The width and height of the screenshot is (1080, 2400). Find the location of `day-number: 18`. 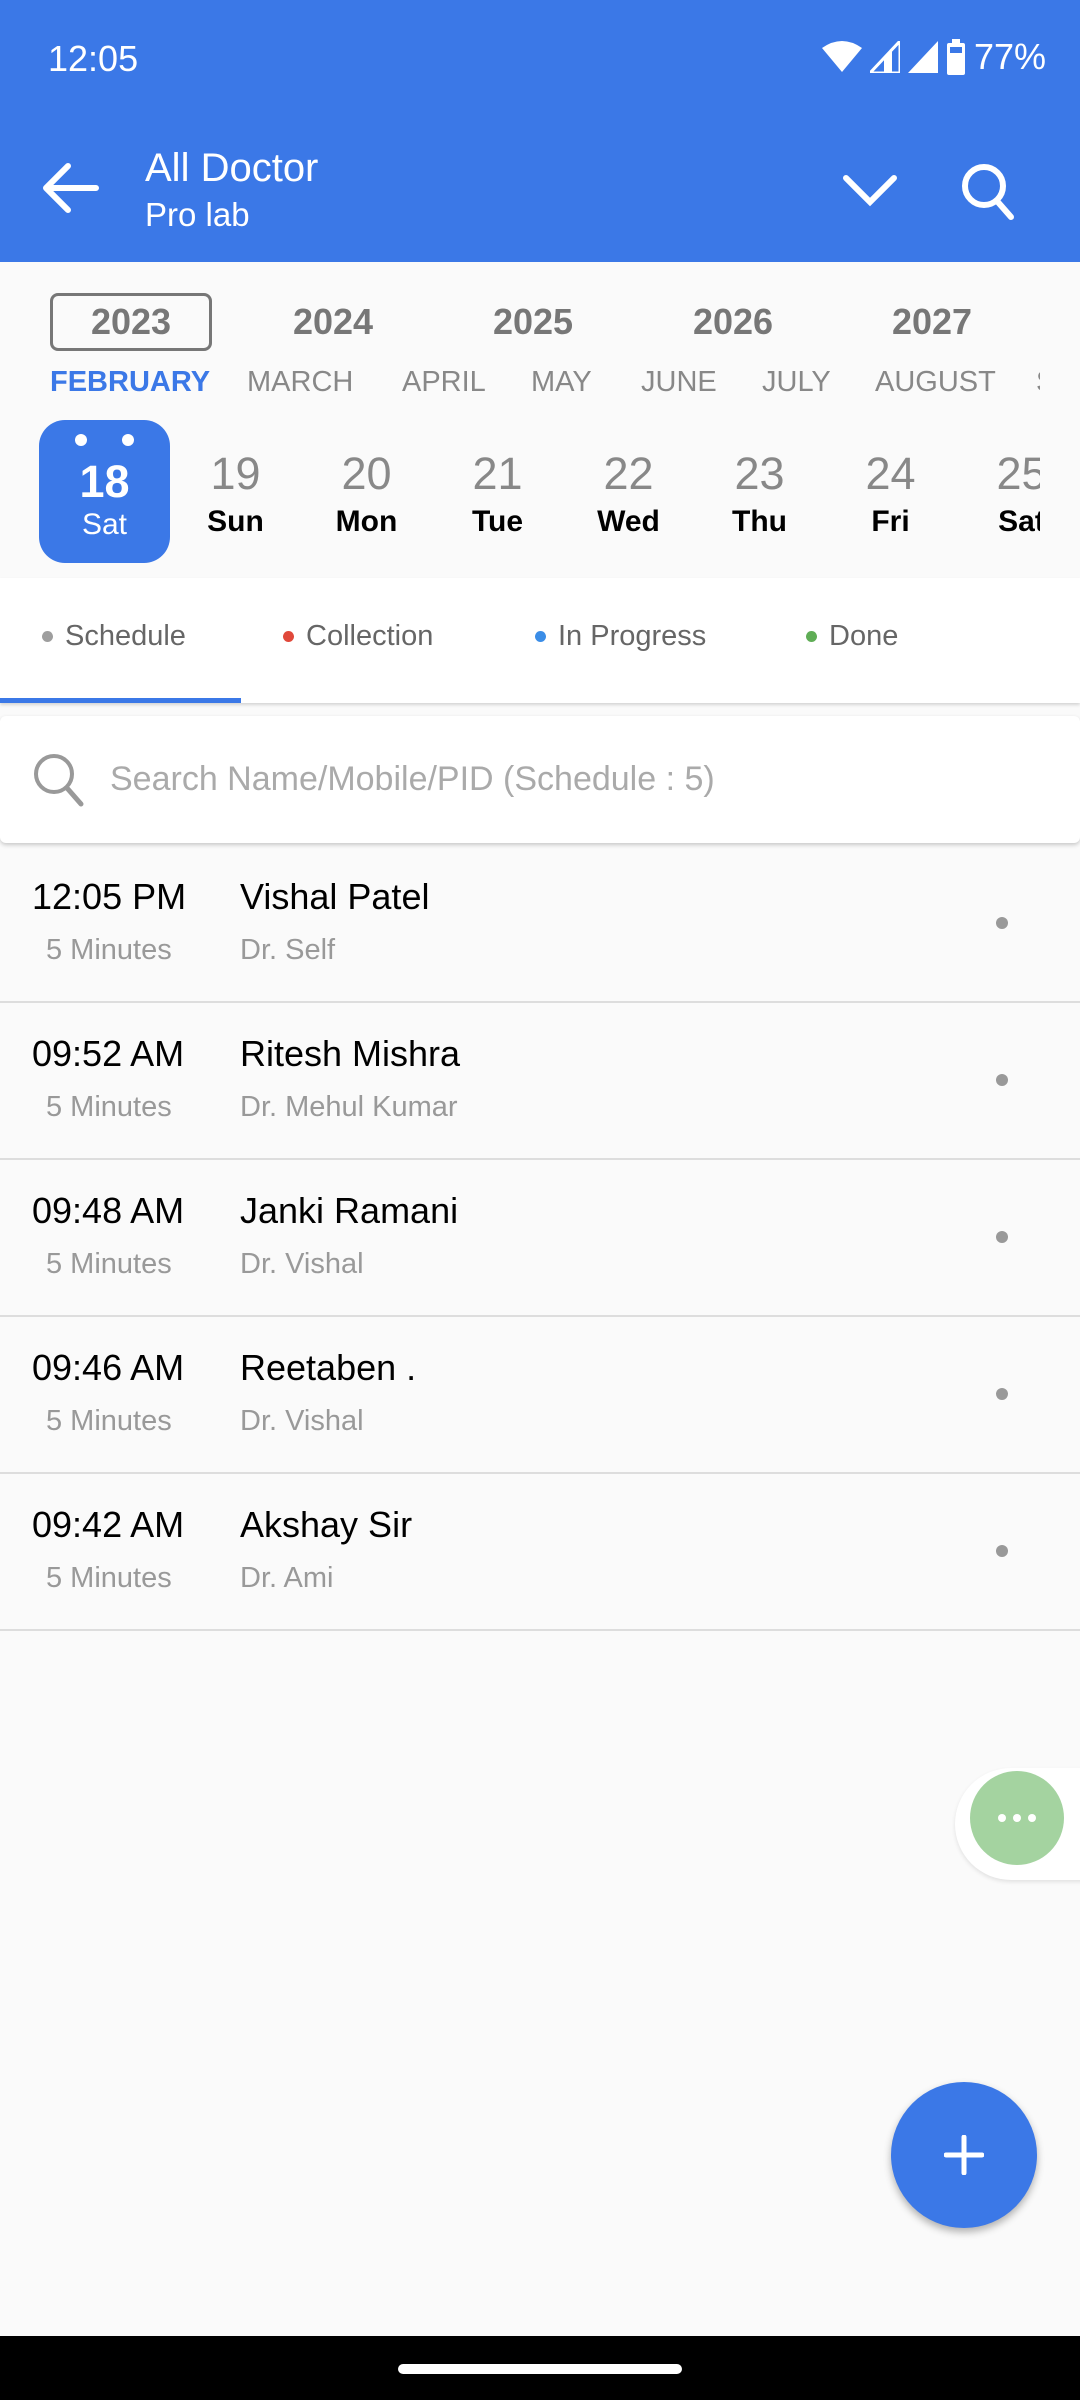

day-number: 18 is located at coordinates (104, 481).